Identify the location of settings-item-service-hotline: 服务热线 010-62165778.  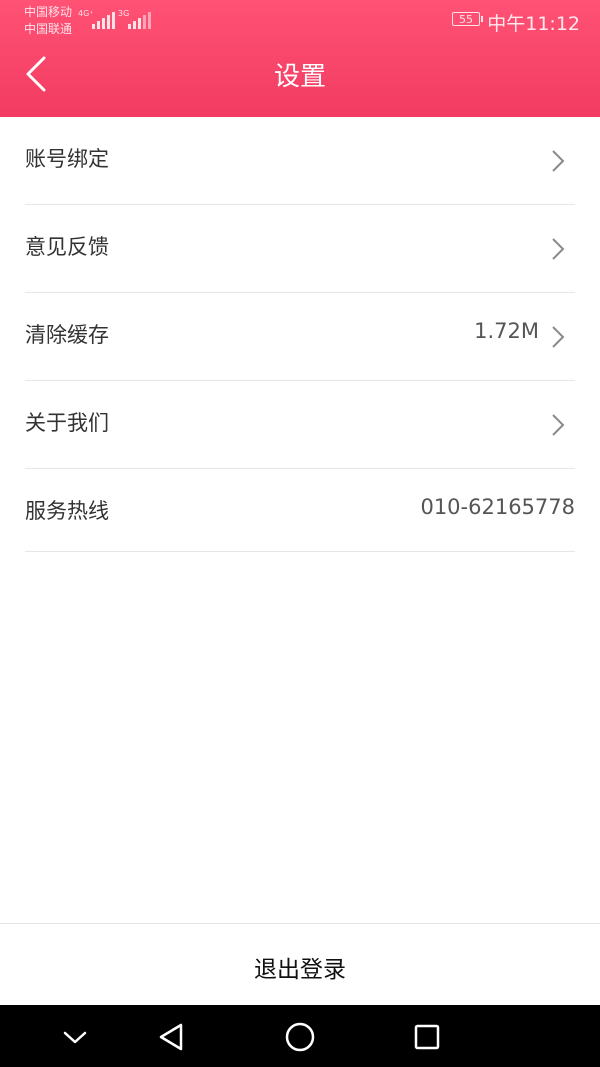
(300, 510).